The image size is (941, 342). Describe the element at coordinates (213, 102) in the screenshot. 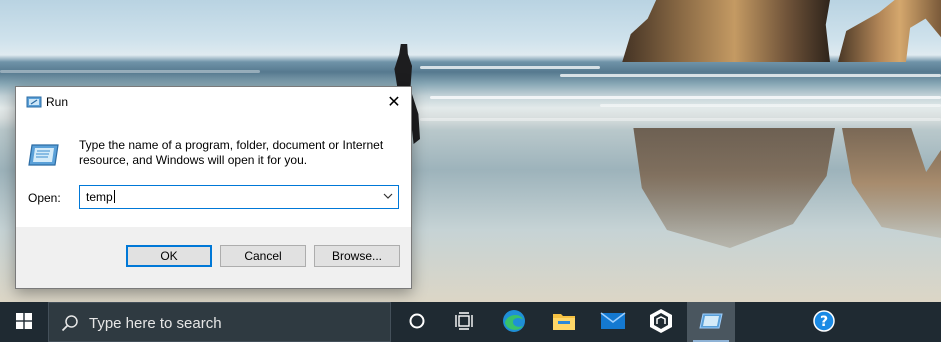

I see `dialog-titlebar: Run ✕` at that location.